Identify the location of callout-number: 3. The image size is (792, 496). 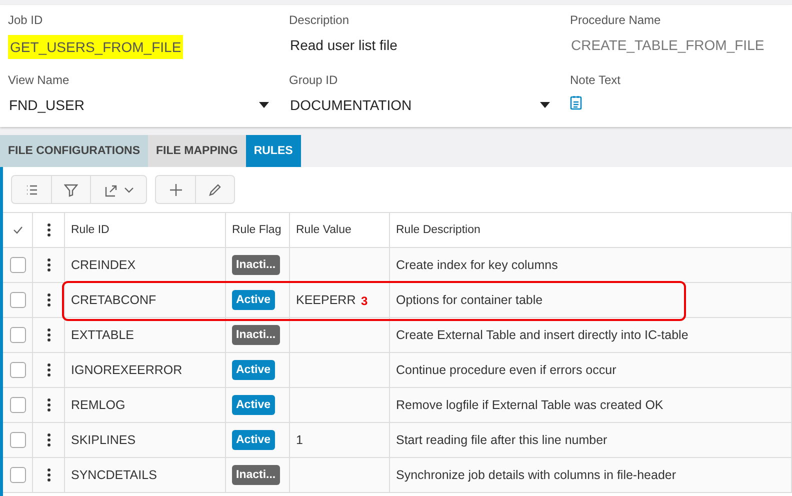
(364, 301).